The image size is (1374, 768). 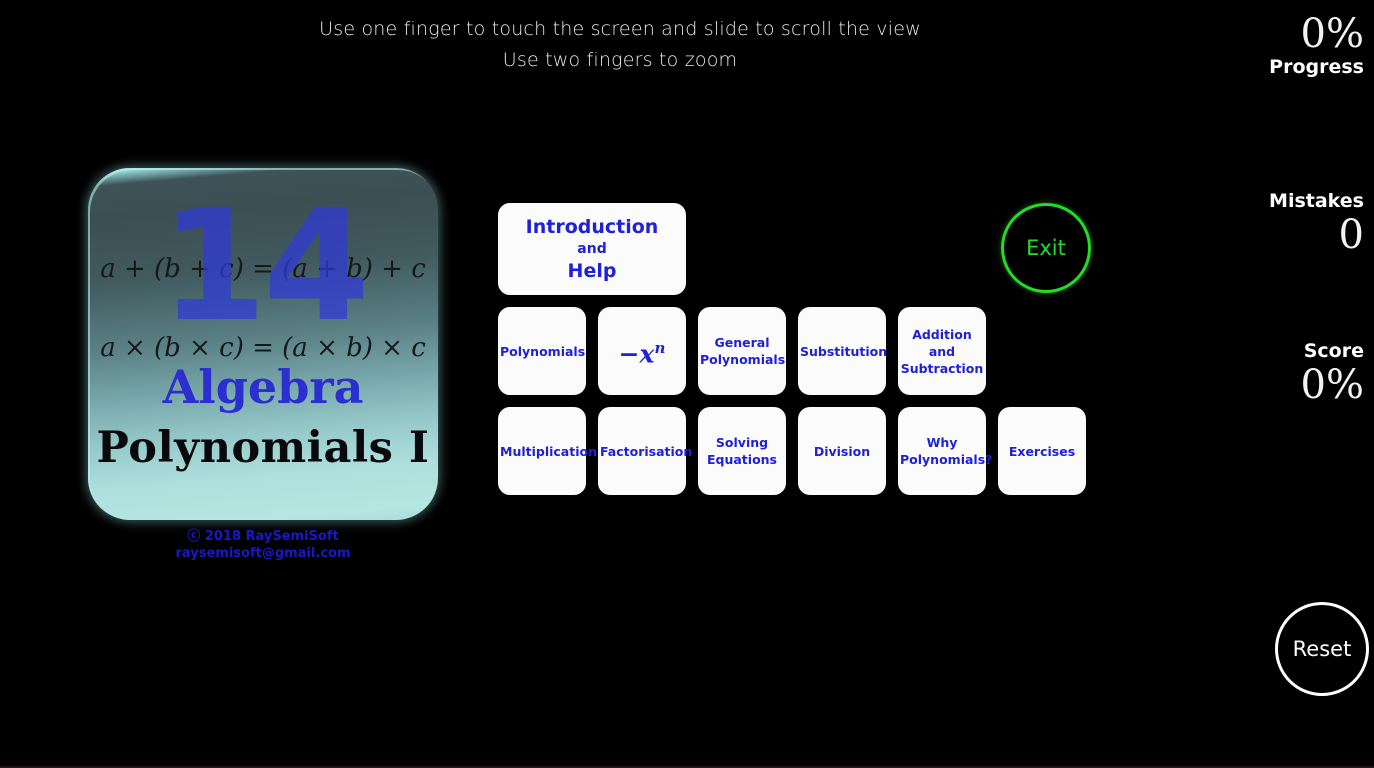 I want to click on reset-button-label: Reset, so click(x=1322, y=649).